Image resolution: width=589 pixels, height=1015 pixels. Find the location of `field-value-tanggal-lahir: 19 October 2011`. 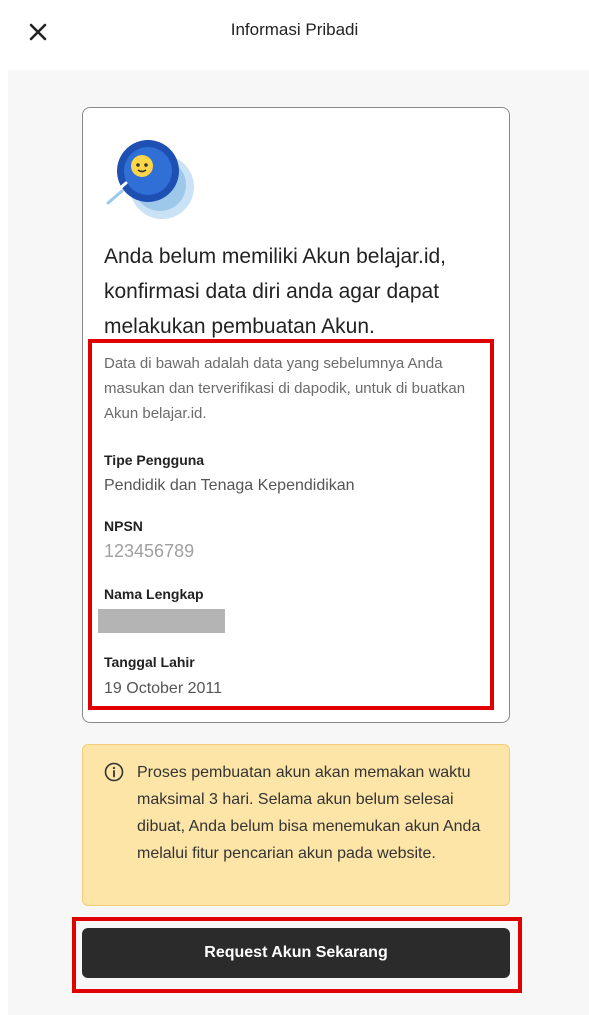

field-value-tanggal-lahir: 19 October 2011 is located at coordinates (163, 688).